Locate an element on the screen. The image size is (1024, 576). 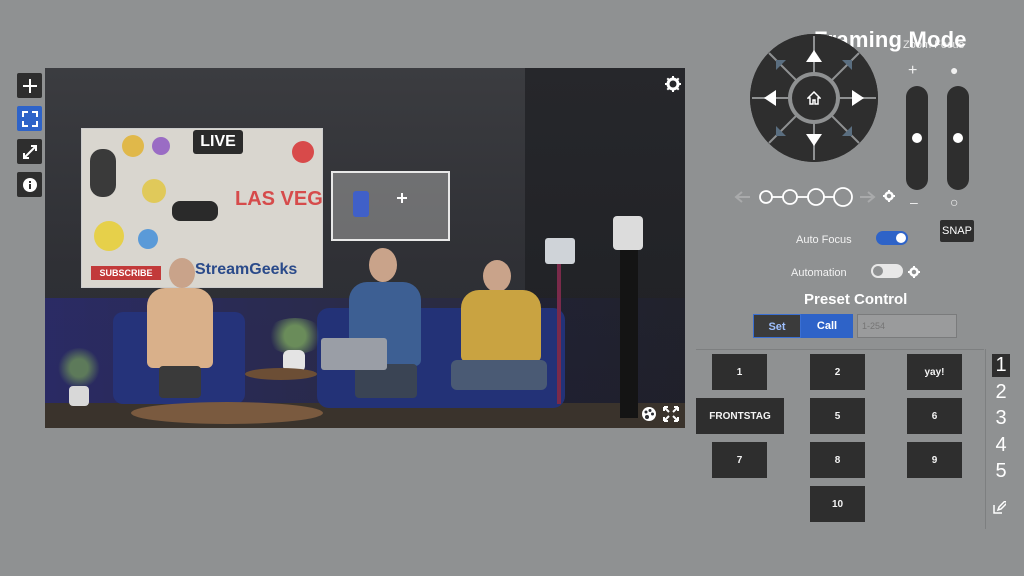
preset-button-9: 9 is located at coordinates (934, 460).